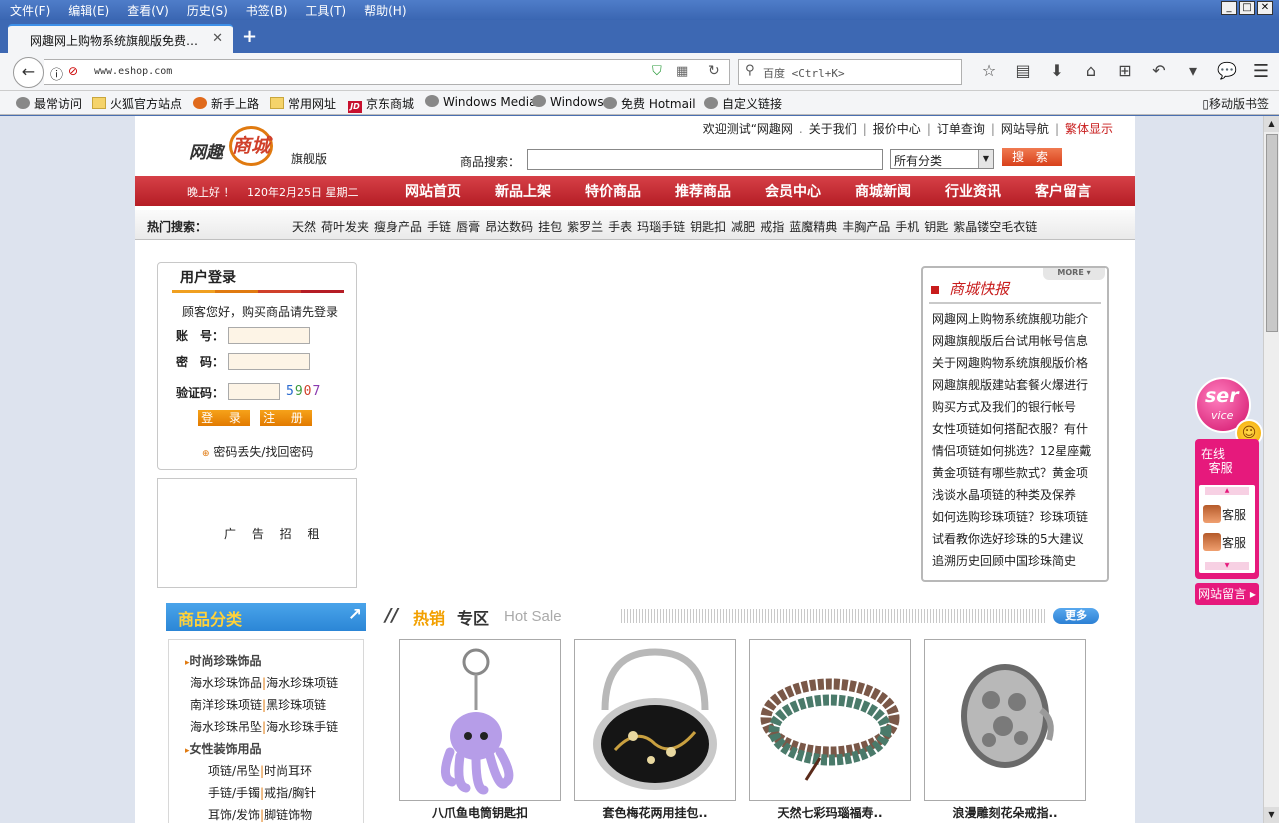 The width and height of the screenshot is (1279, 823). What do you see at coordinates (850, 72) in the screenshot?
I see `search-bar: ⚲ 百度 <Ctrl+K>` at bounding box center [850, 72].